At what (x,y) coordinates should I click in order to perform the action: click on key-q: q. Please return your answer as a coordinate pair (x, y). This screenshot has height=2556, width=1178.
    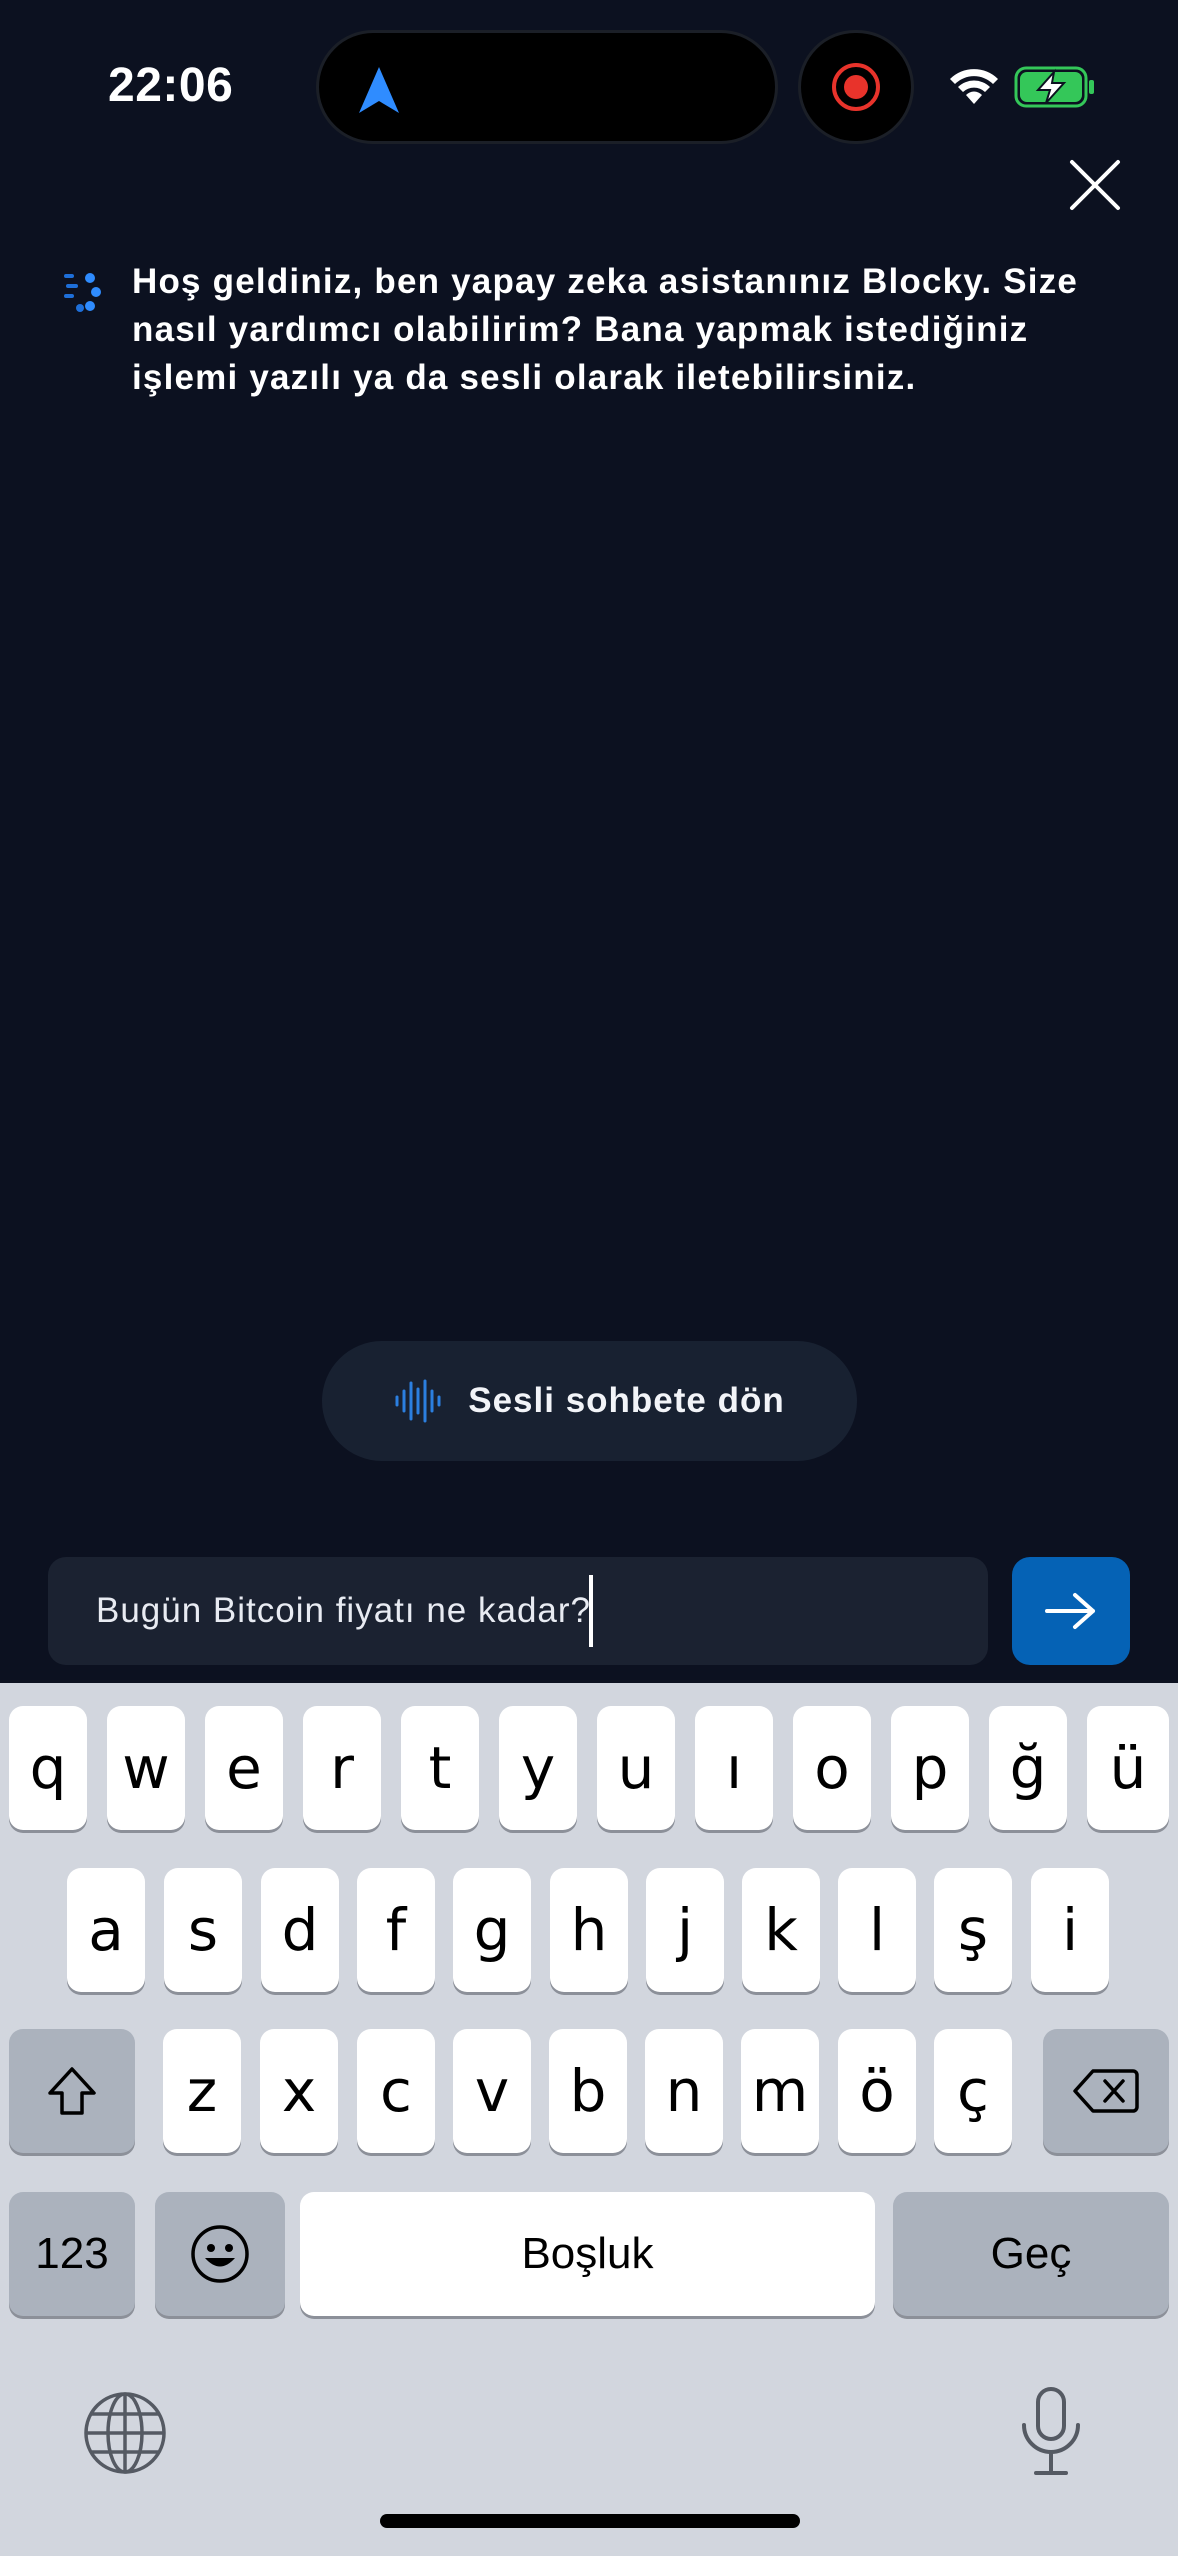
    Looking at the image, I should click on (48, 1768).